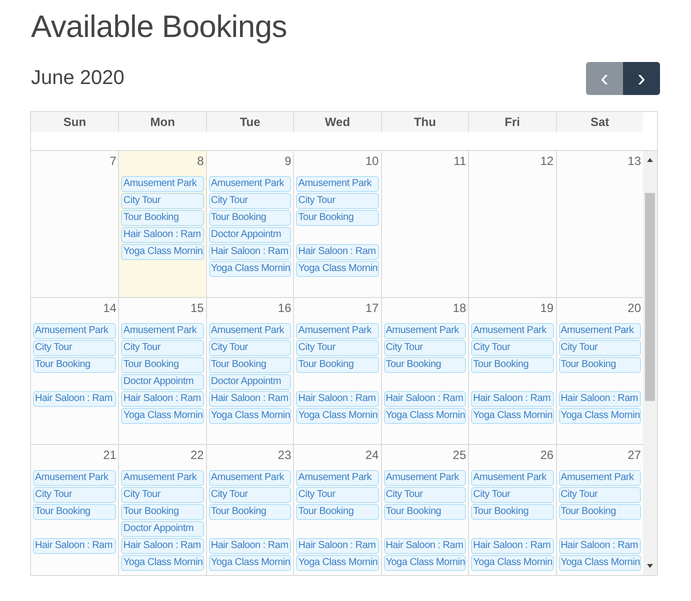 This screenshot has height=601, width=691. I want to click on weekday-header: Thu, so click(424, 122).